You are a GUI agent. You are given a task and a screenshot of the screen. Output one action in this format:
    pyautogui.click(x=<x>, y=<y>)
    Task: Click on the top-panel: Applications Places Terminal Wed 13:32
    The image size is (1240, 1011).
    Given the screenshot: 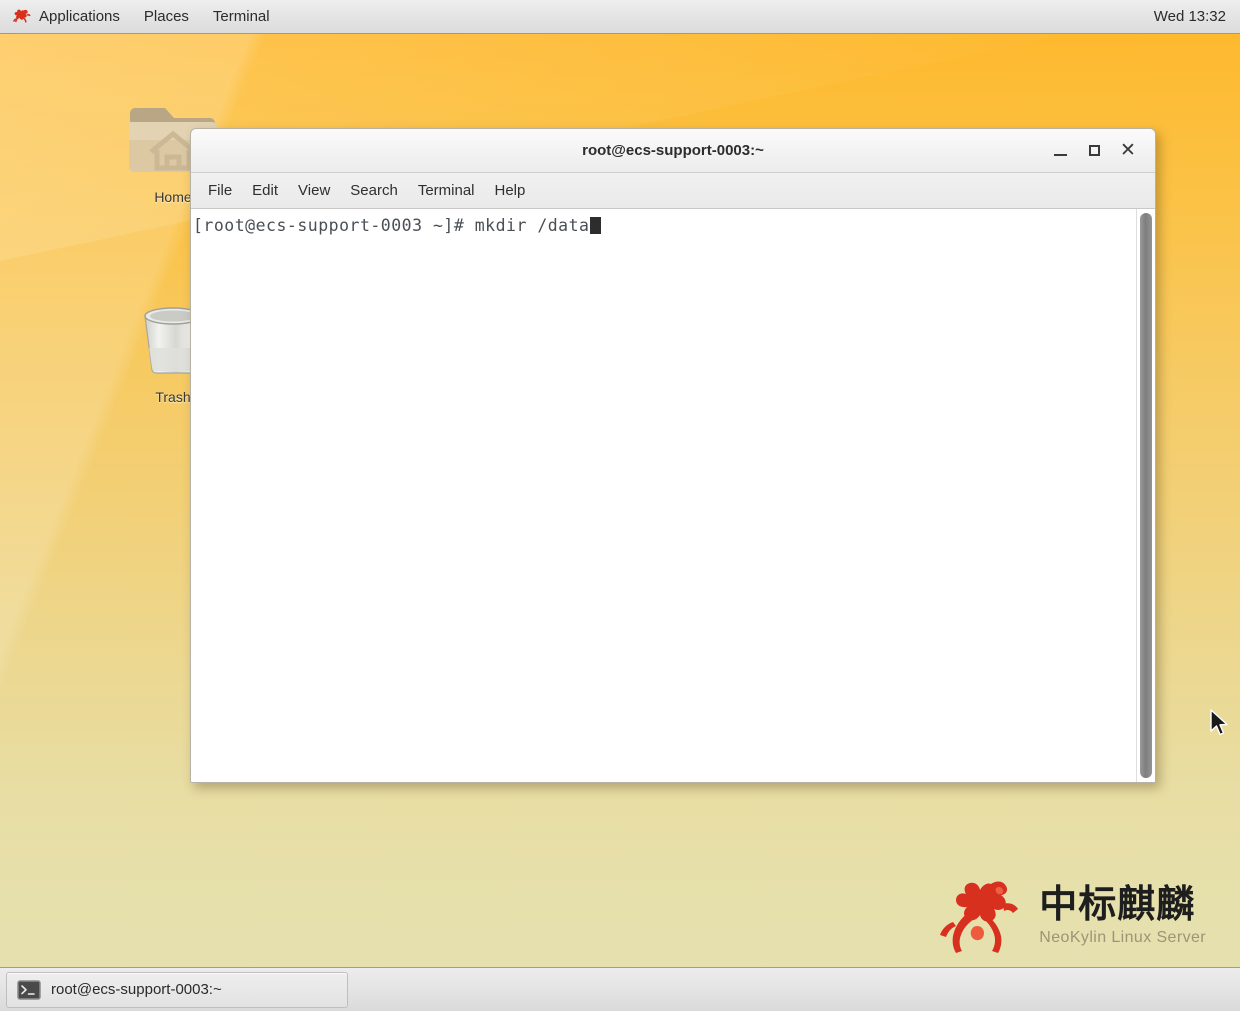 What is the action you would take?
    pyautogui.click(x=620, y=17)
    